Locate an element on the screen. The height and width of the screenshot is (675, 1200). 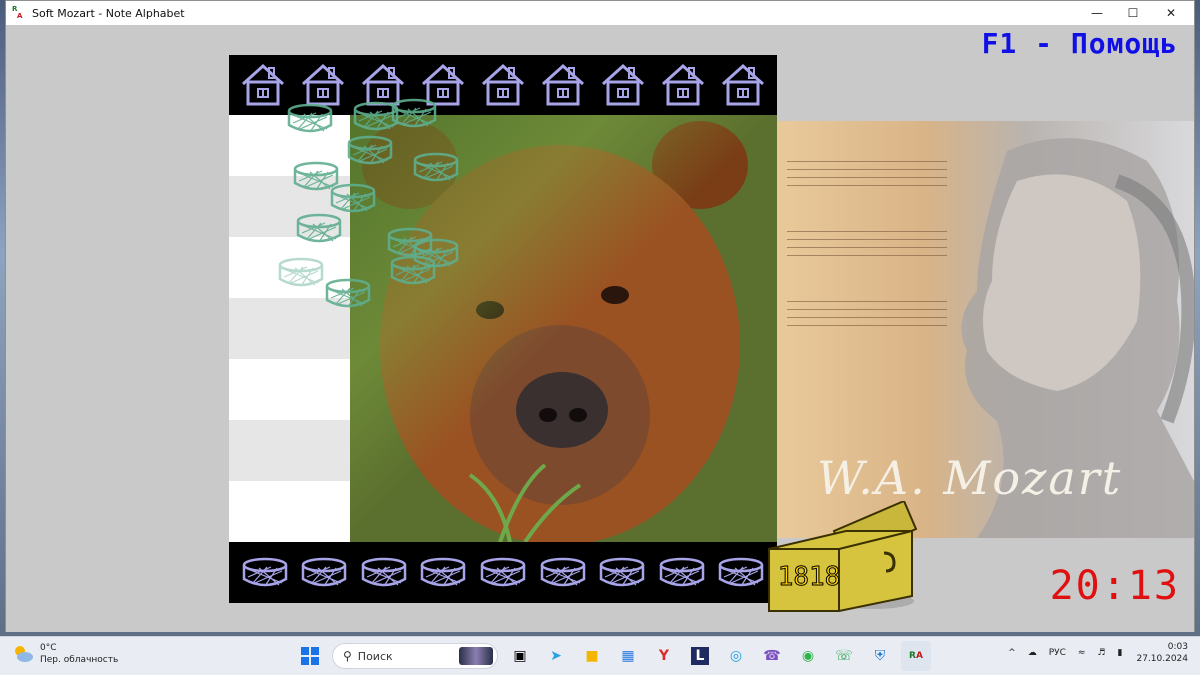
help-hint: F1 - Помощь is located at coordinates (1079, 43).